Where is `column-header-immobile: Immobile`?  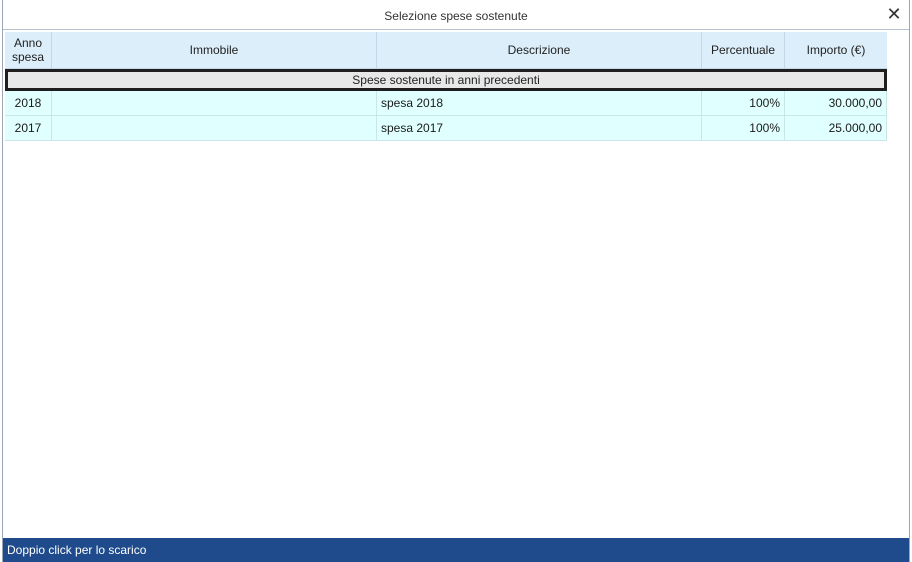 column-header-immobile: Immobile is located at coordinates (214, 50).